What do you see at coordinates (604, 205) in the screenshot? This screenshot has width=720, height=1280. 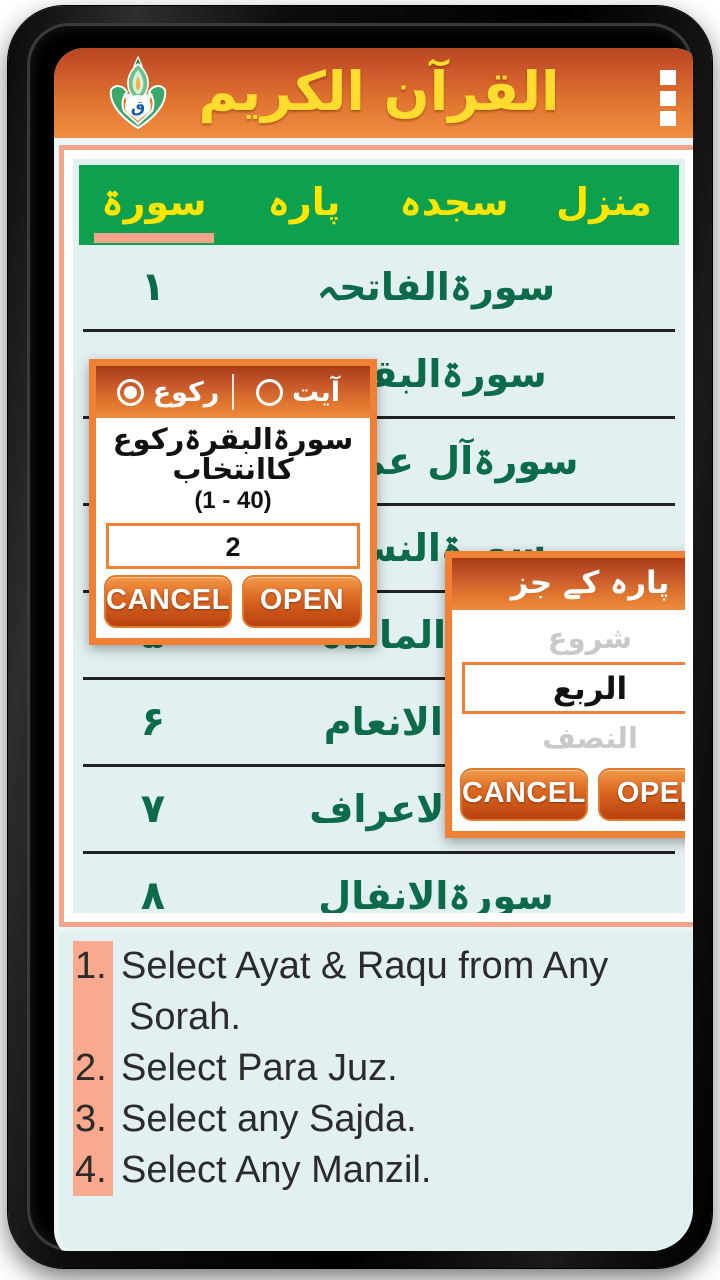 I see `tab-manzil: منزل` at bounding box center [604, 205].